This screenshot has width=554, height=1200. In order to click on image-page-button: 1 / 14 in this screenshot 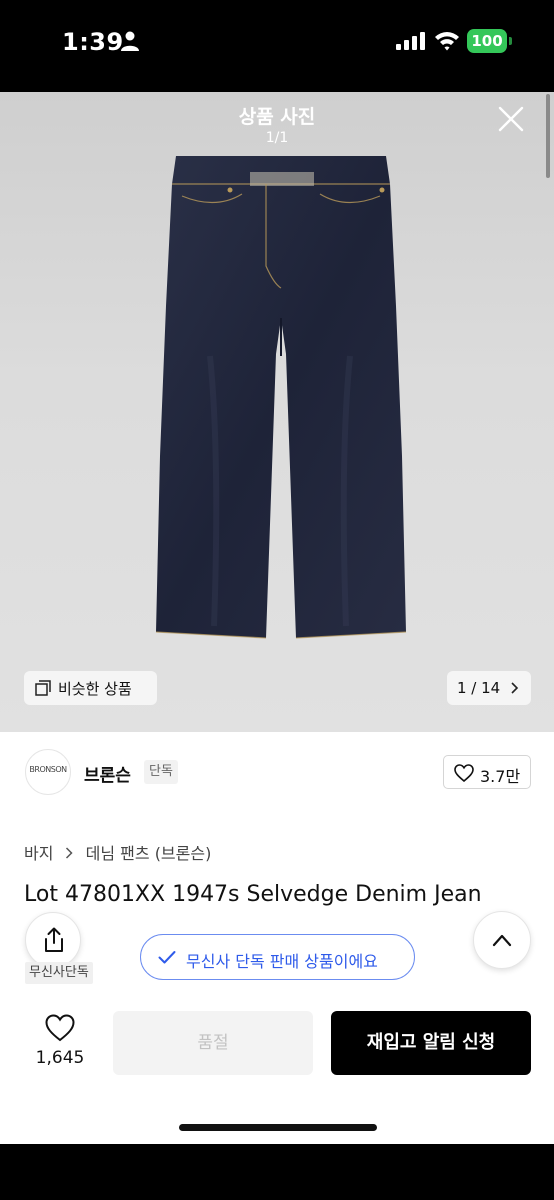, I will do `click(489, 688)`.